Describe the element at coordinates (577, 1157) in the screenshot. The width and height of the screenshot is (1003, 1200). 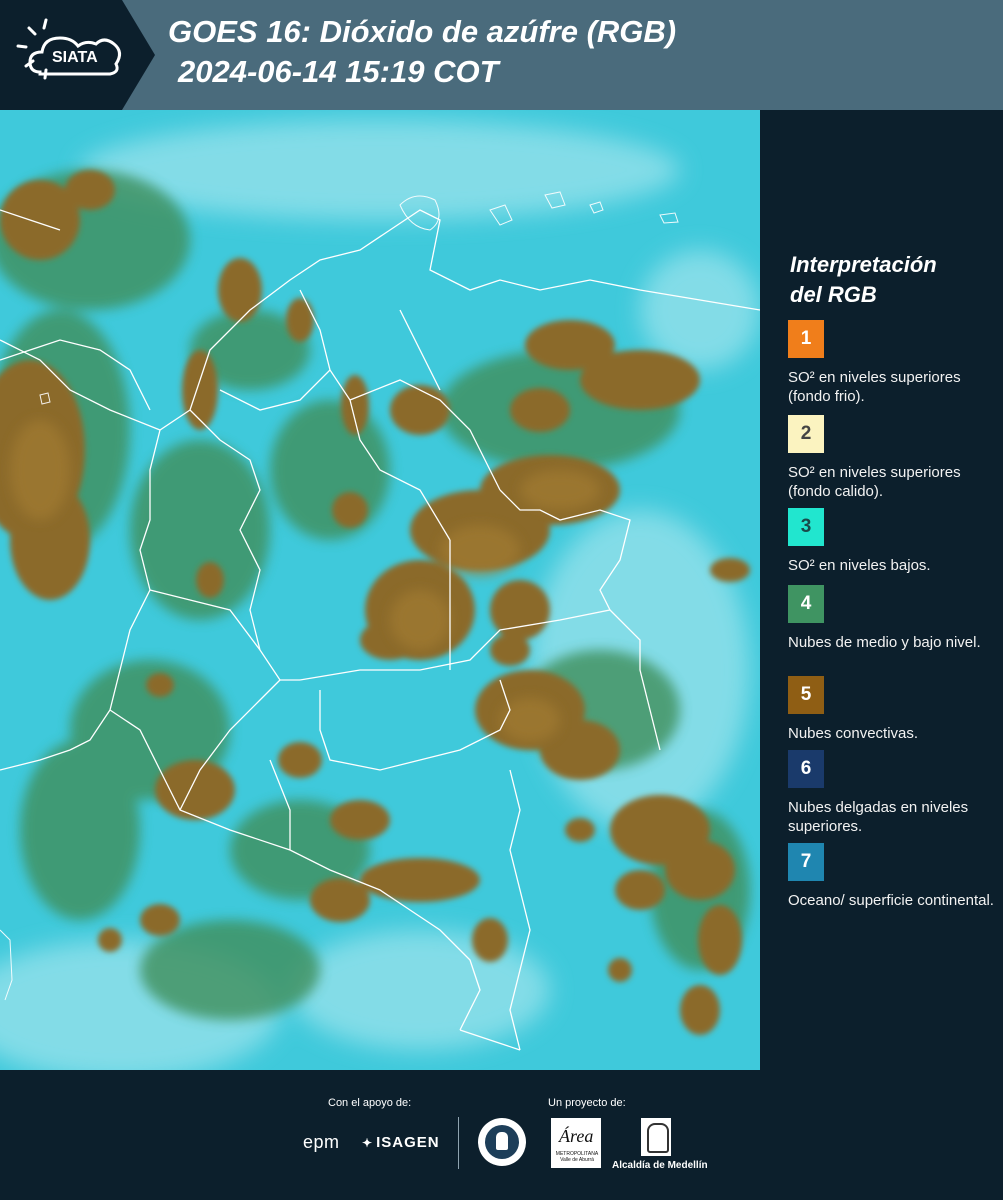
I see `area-logo-sub: METROPOLITANA Valle de Aburrá` at that location.